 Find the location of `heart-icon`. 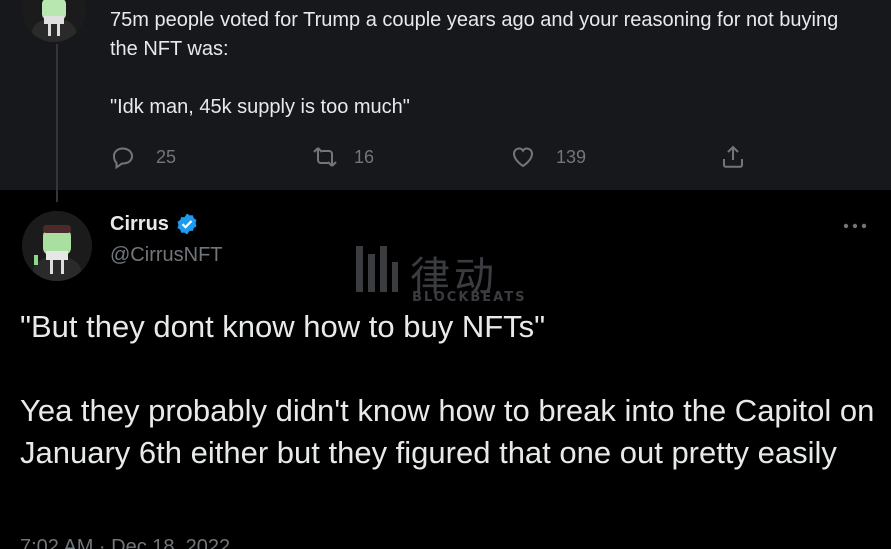

heart-icon is located at coordinates (523, 157).